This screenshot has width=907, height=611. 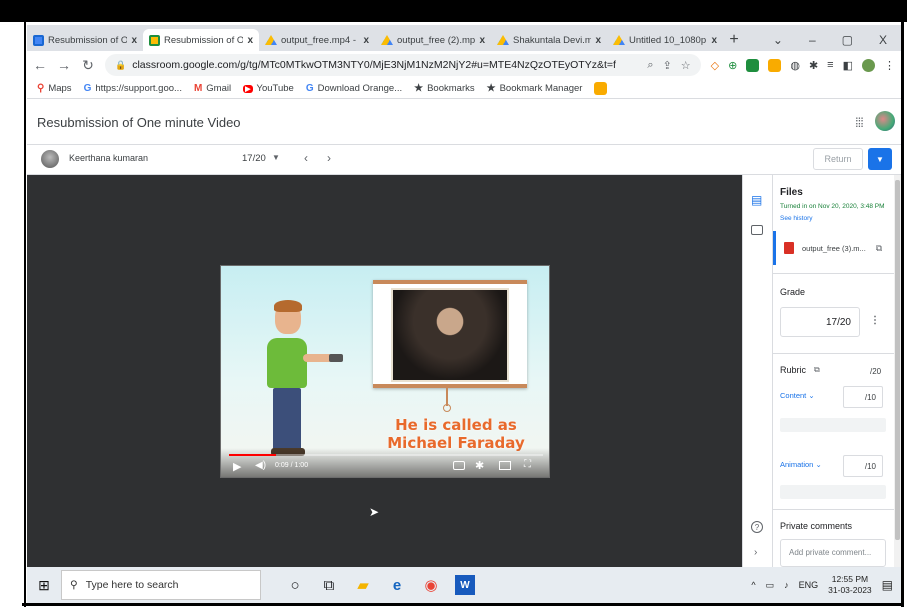 What do you see at coordinates (85, 40) in the screenshot?
I see `browser-tab: Resubmission of One x` at bounding box center [85, 40].